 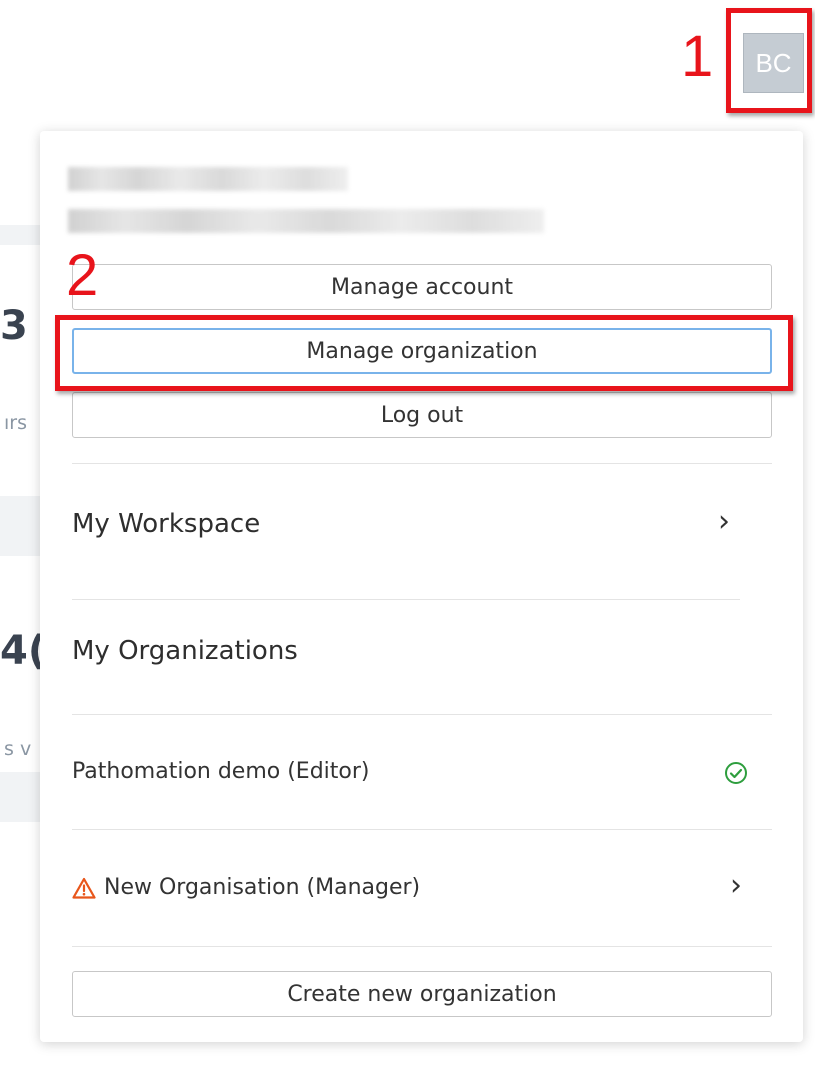 What do you see at coordinates (15, 423) in the screenshot?
I see `background-stat-label: ırs` at bounding box center [15, 423].